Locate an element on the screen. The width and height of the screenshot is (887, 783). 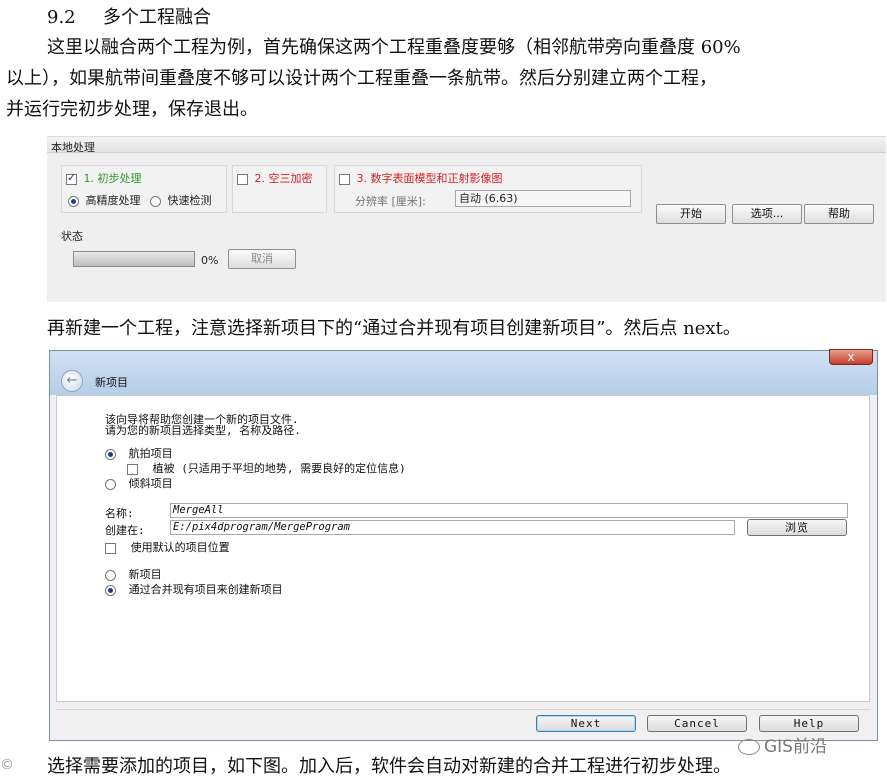
progress-text: 0% is located at coordinates (210, 260).